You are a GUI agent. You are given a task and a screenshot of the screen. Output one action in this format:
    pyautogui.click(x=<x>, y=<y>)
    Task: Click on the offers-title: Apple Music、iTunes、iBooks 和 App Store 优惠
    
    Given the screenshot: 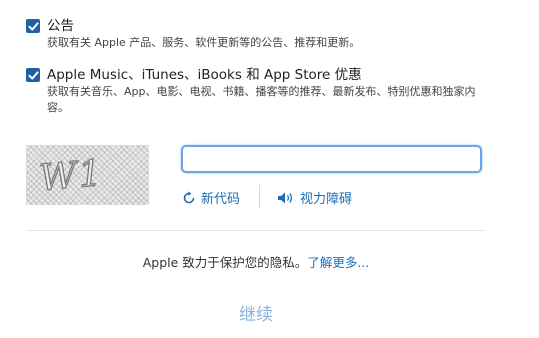 What is the action you would take?
    pyautogui.click(x=204, y=75)
    